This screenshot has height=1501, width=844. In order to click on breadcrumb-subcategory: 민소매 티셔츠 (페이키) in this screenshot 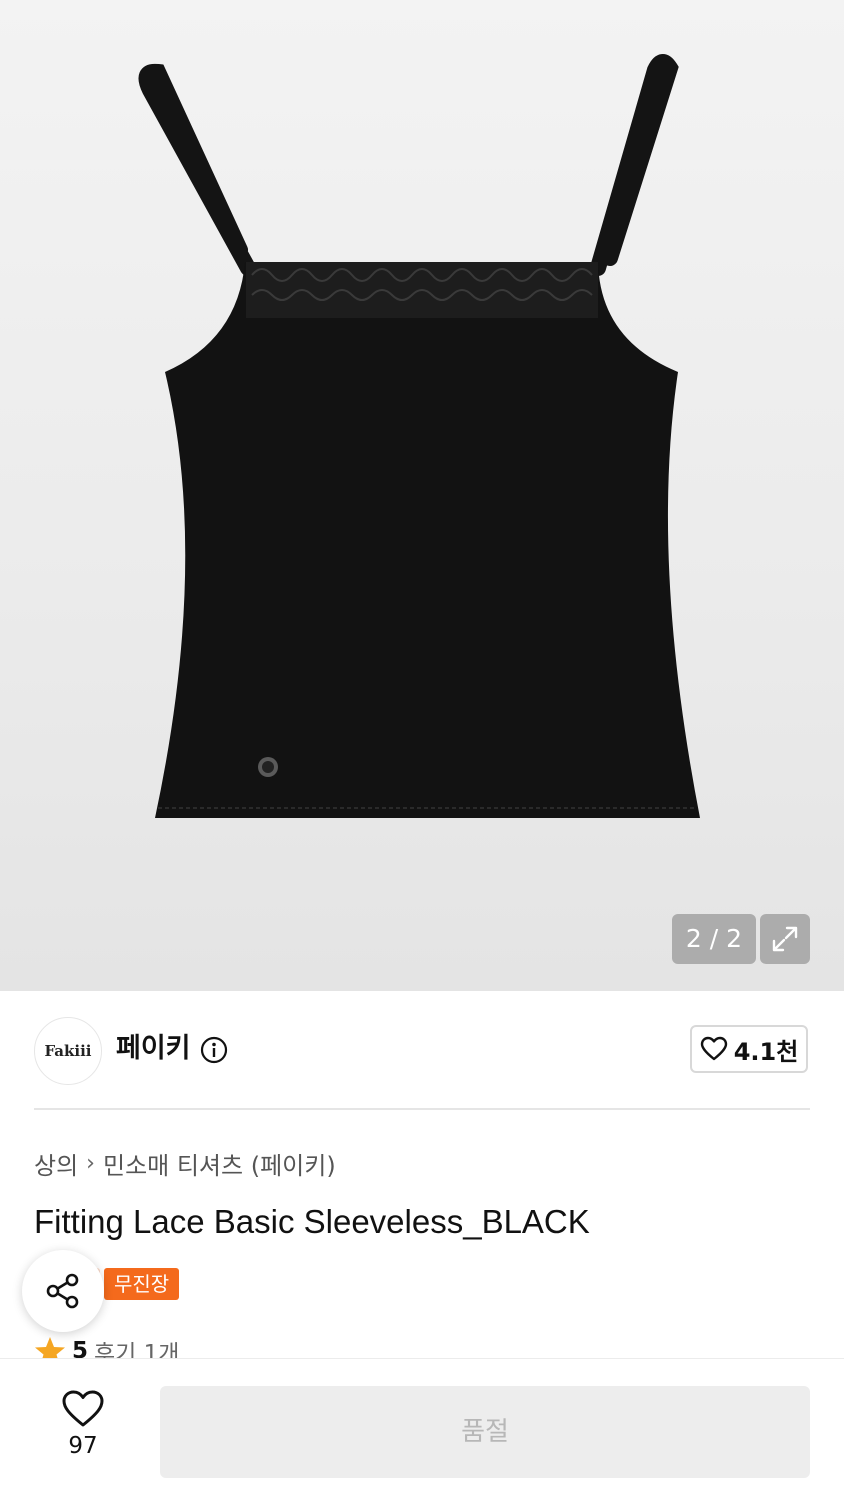, I will do `click(219, 1163)`.